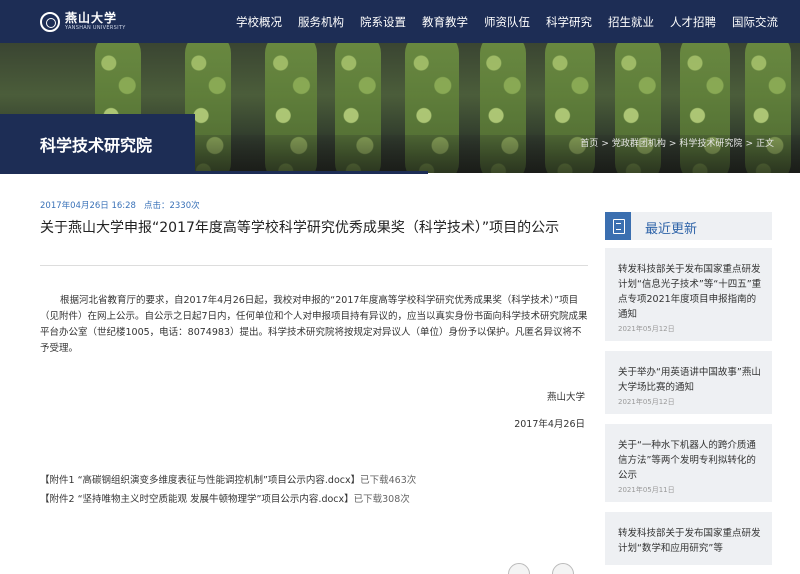 The height and width of the screenshot is (574, 800). I want to click on section-title: 科学技术研究院, so click(96, 145).